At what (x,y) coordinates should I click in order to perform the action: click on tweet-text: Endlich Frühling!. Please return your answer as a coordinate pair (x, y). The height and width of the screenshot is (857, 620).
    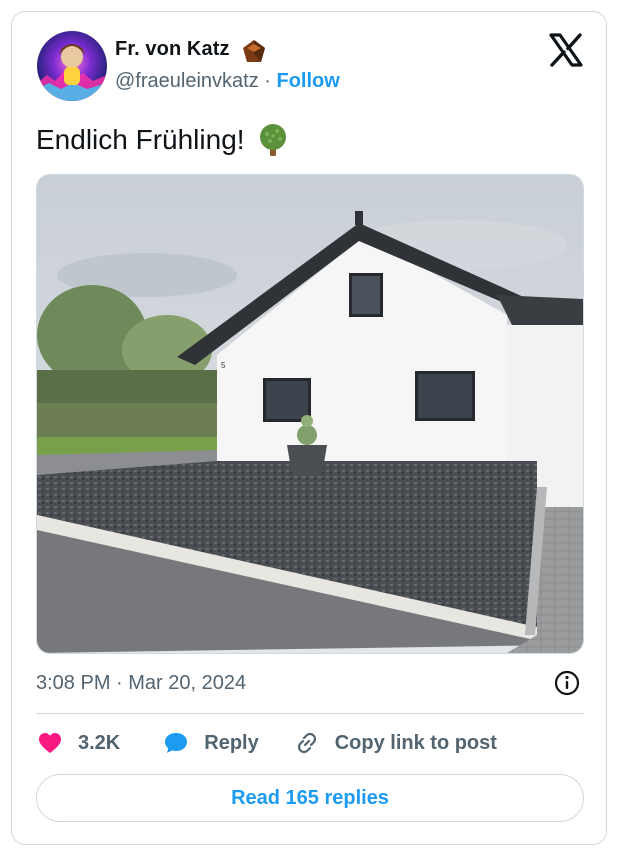
    Looking at the image, I should click on (163, 140).